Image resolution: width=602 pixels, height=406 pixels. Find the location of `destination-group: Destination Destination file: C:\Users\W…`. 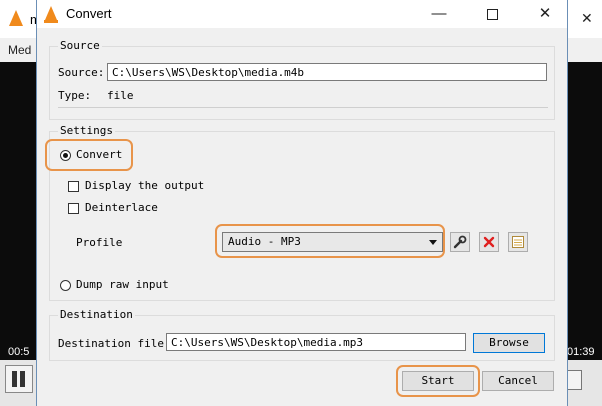

destination-group: Destination Destination file: C:\Users\W… is located at coordinates (302, 334).